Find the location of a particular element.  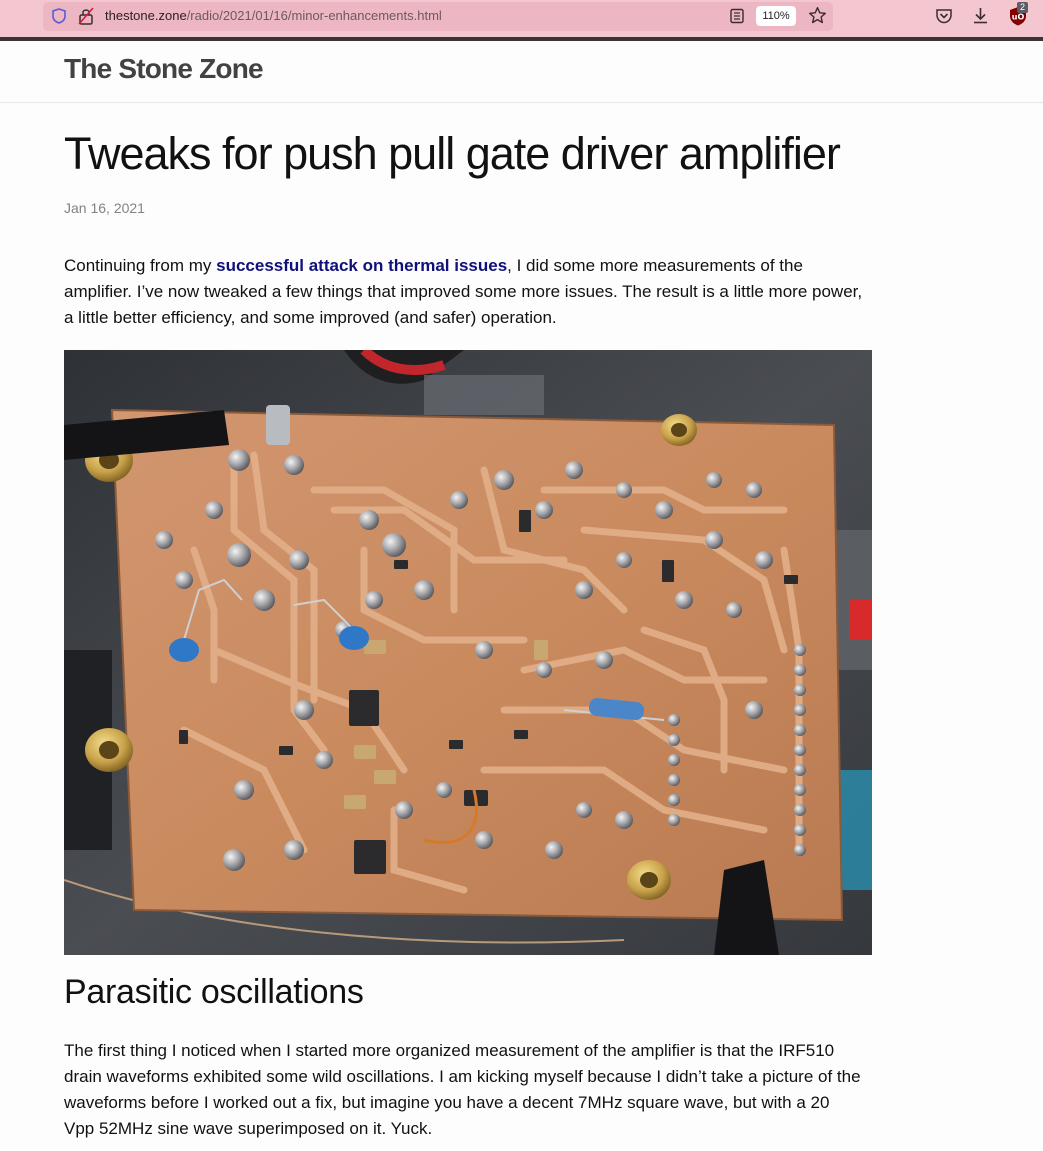

bookmark-star-icon is located at coordinates (817, 15).